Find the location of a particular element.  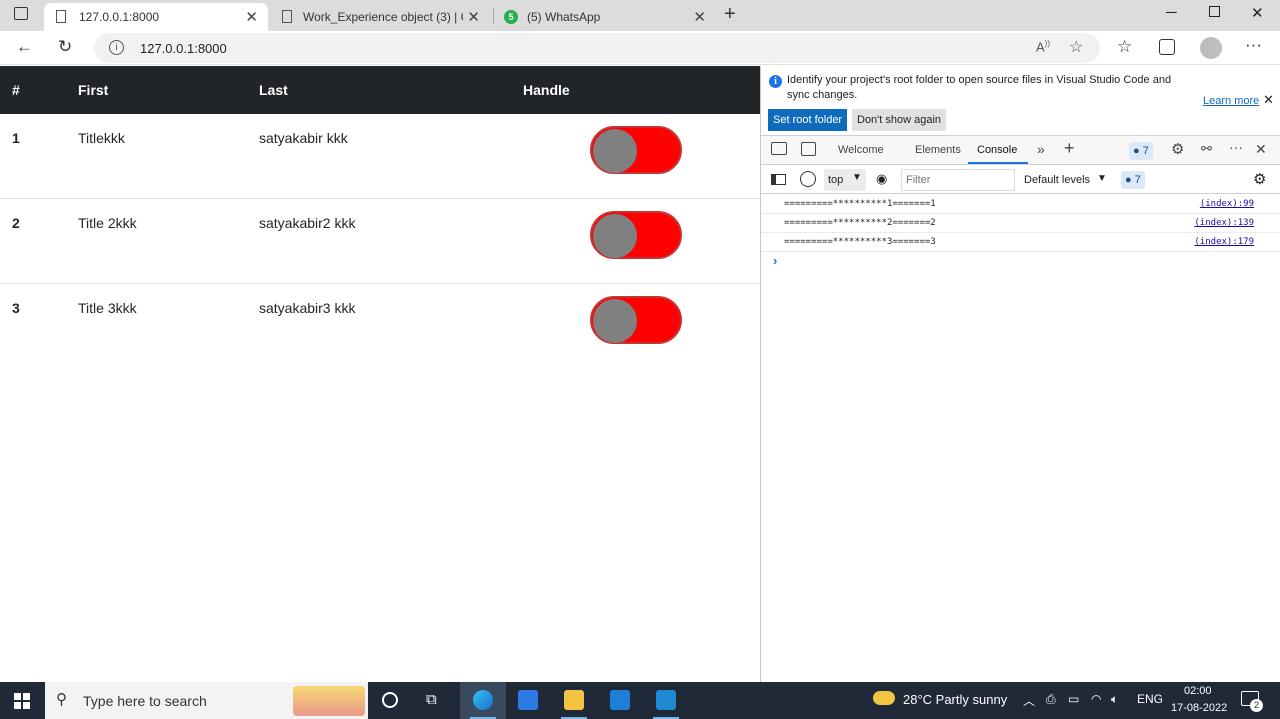

back-icon: ← is located at coordinates (24, 47).